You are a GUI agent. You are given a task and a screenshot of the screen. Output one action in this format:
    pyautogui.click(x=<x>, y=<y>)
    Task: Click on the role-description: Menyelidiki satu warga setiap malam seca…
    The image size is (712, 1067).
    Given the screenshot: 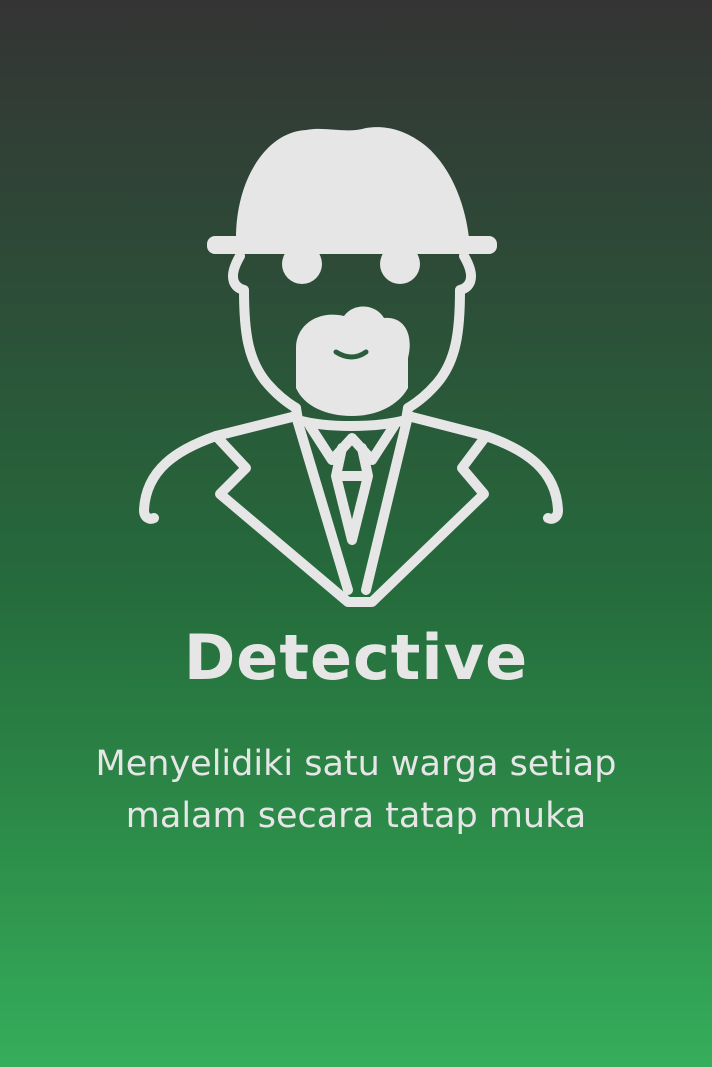 What is the action you would take?
    pyautogui.click(x=356, y=790)
    